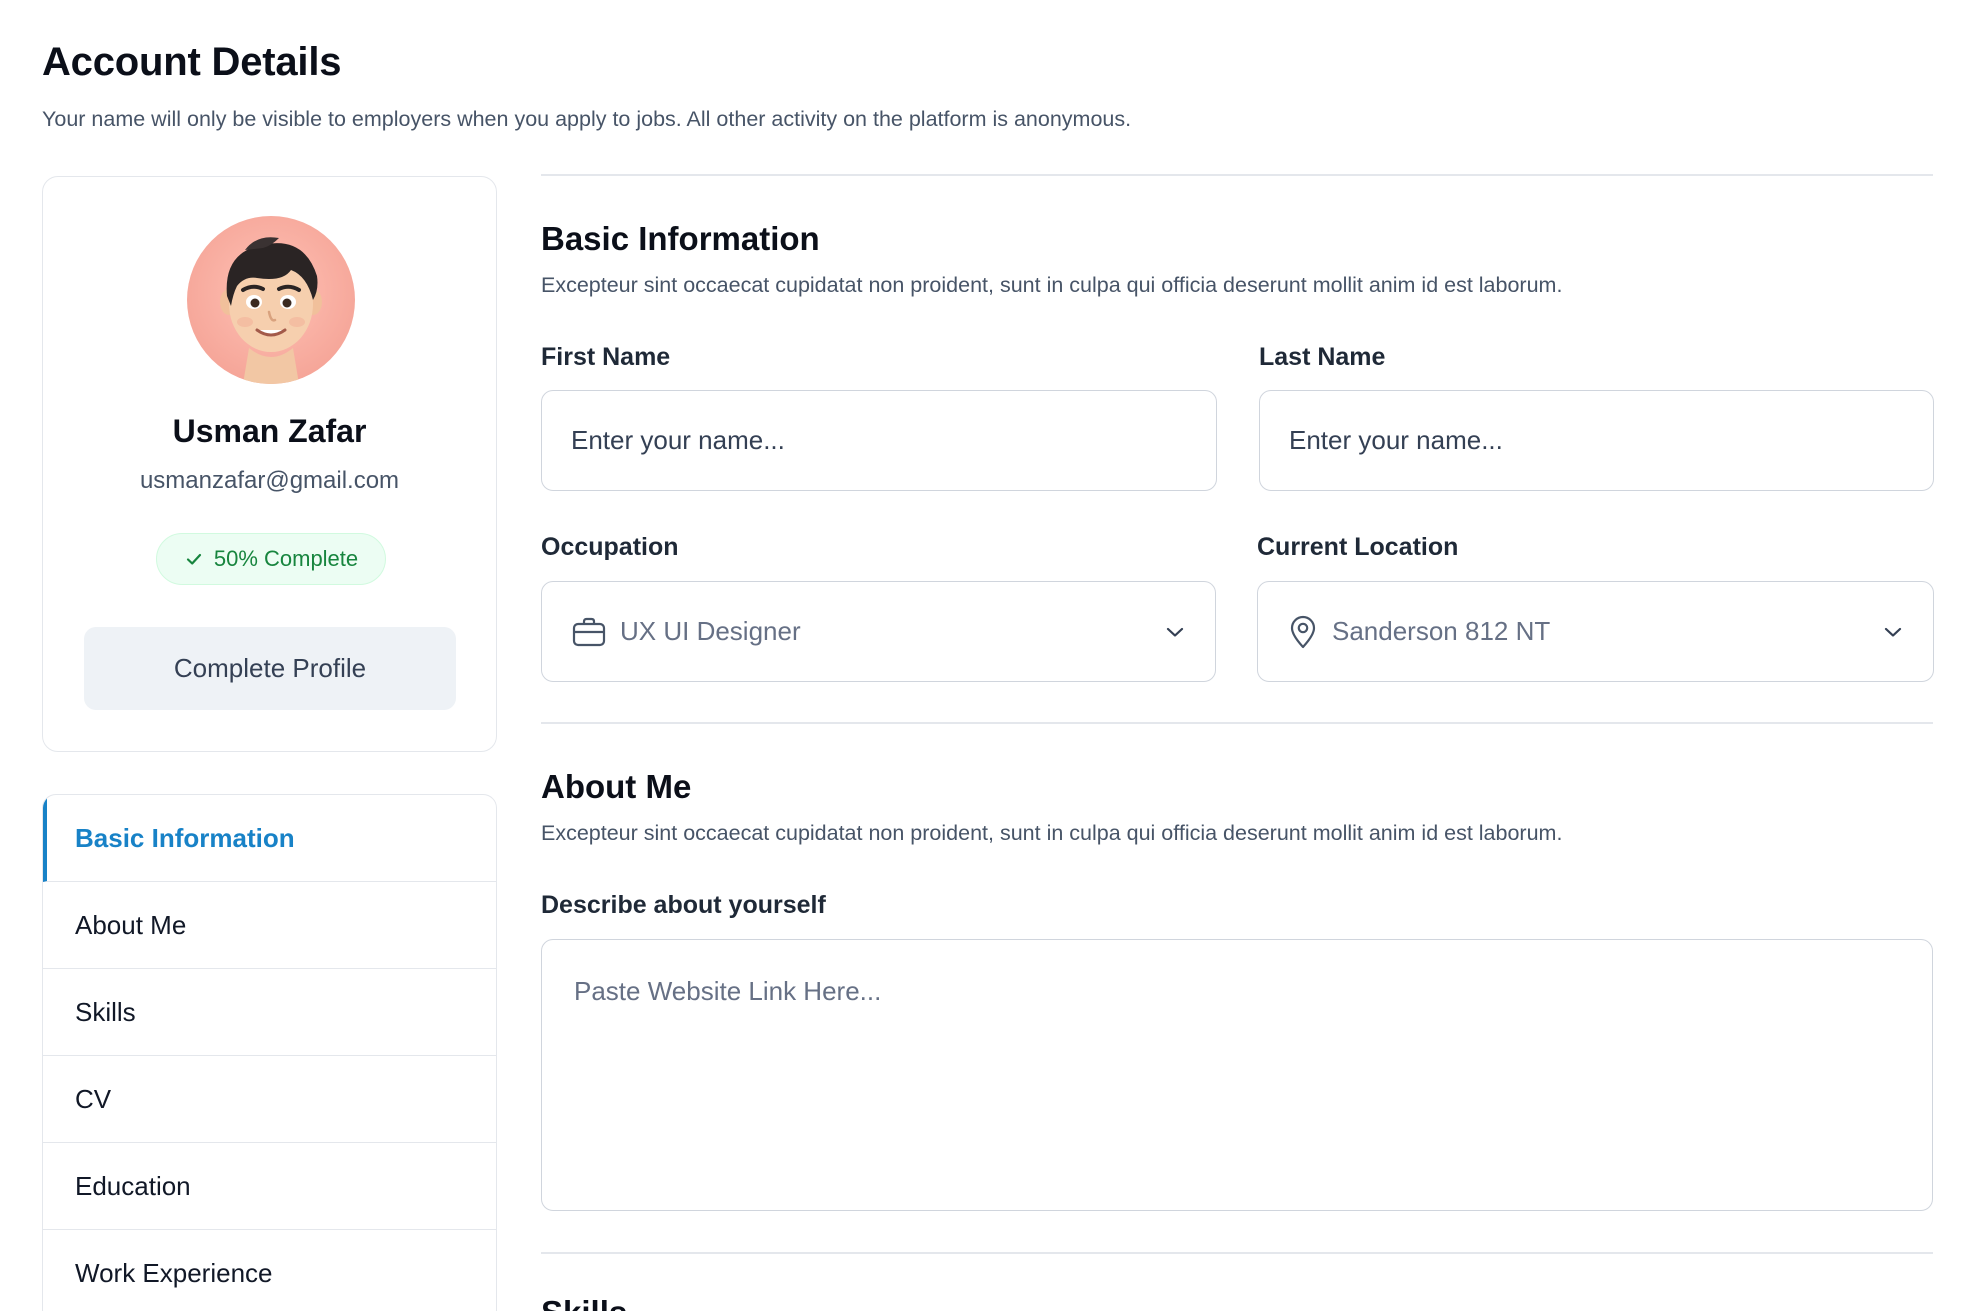 The width and height of the screenshot is (1968, 1311). Describe the element at coordinates (269, 431) in the screenshot. I see `profile-name: Usman Zafar` at that location.